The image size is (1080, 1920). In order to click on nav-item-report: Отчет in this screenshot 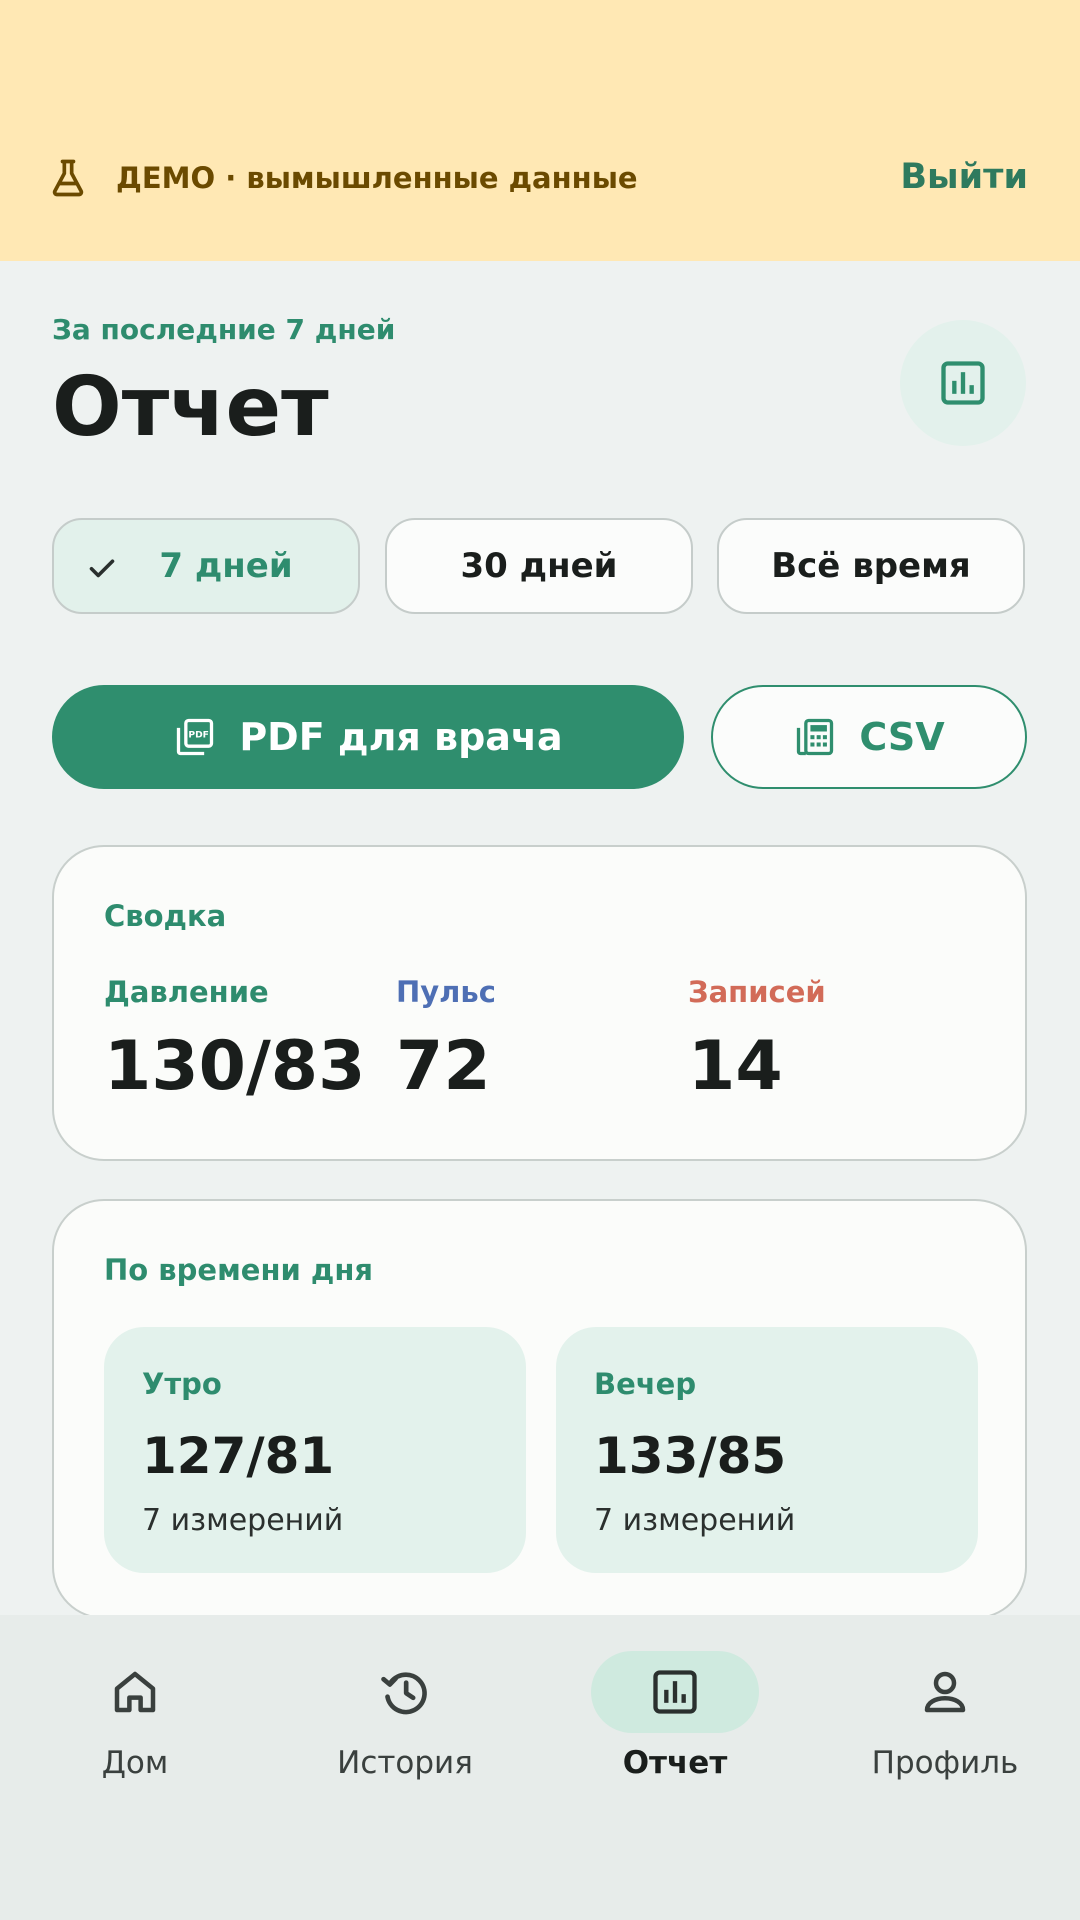, I will do `click(675, 1715)`.